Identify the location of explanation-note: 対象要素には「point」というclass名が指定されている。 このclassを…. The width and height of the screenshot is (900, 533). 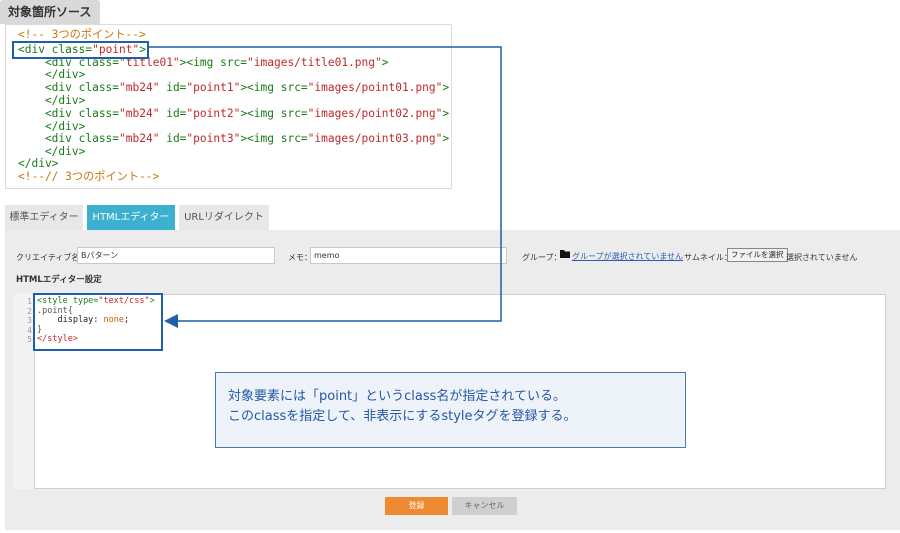
(450, 410).